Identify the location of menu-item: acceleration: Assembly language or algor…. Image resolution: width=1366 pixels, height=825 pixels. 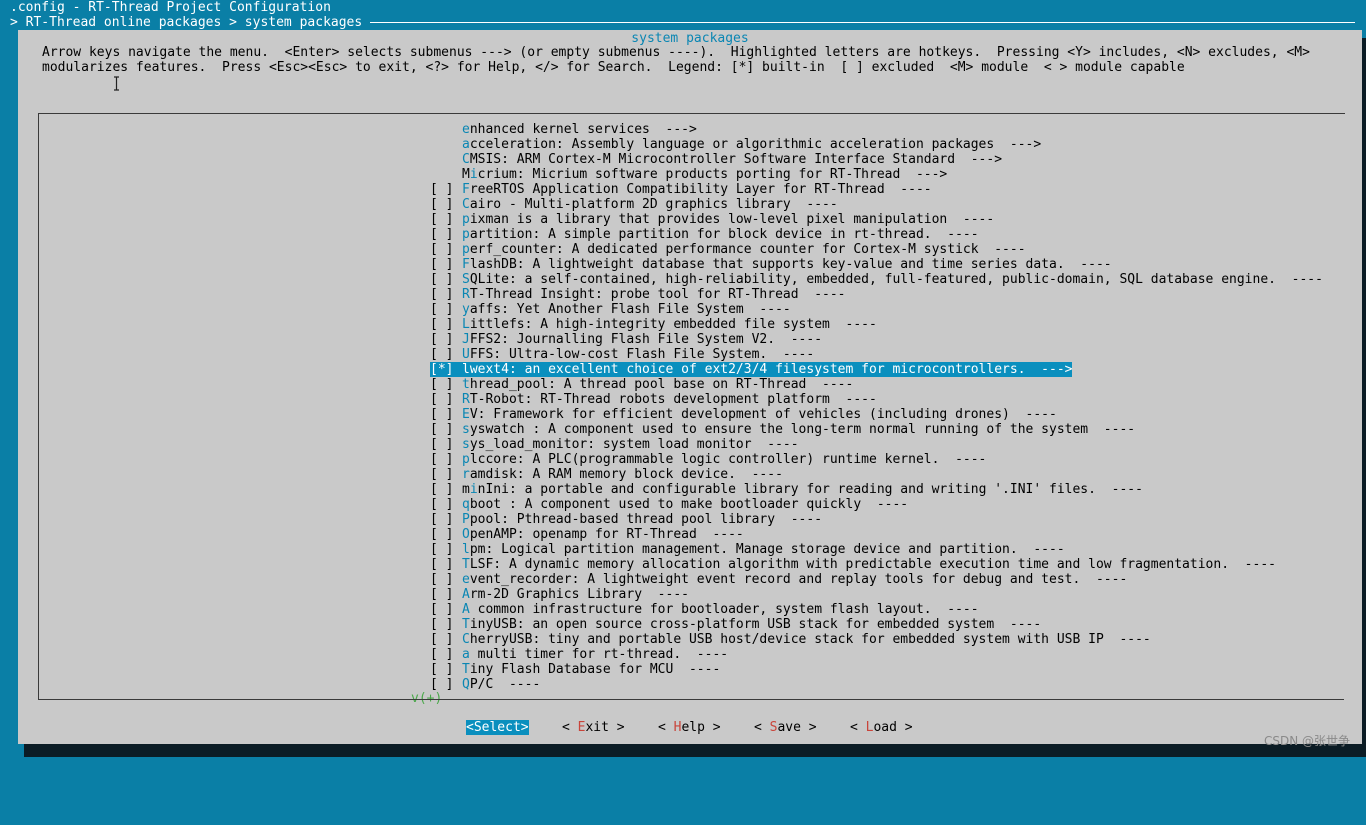
(876, 144).